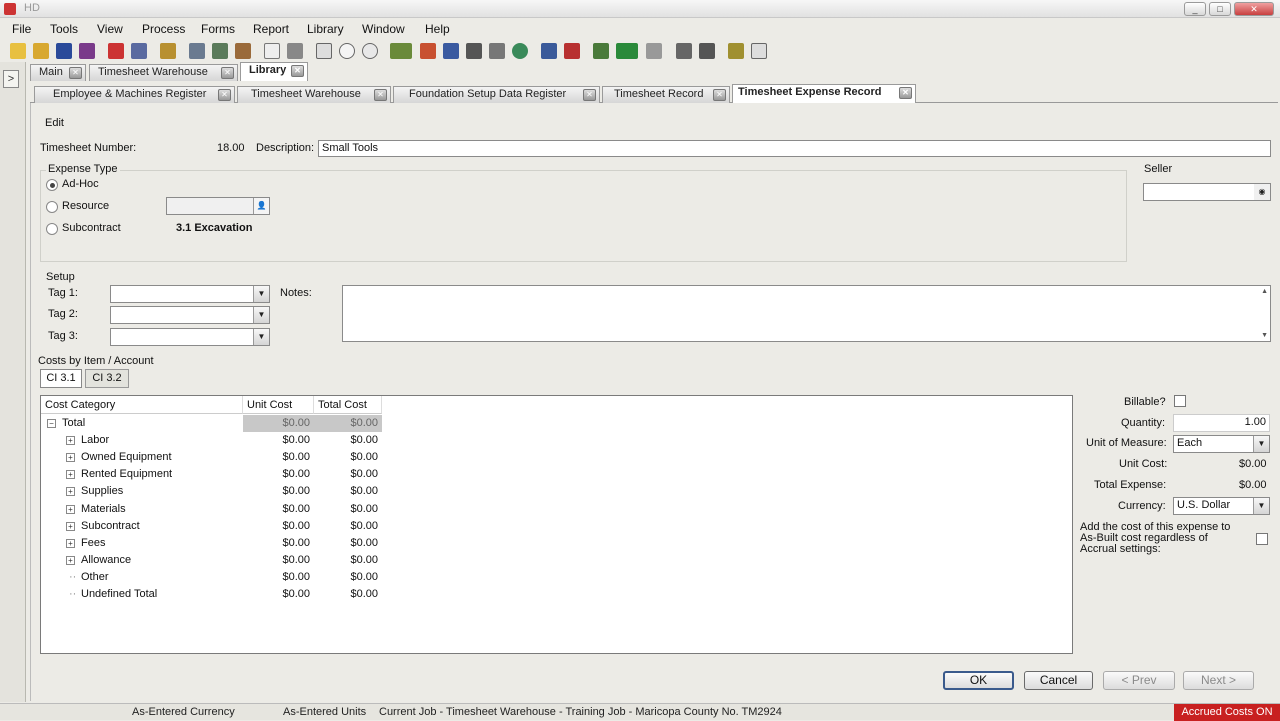 This screenshot has width=1280, height=721. Describe the element at coordinates (1221, 444) in the screenshot. I see `unit-of-measure-select: Each ▼` at that location.